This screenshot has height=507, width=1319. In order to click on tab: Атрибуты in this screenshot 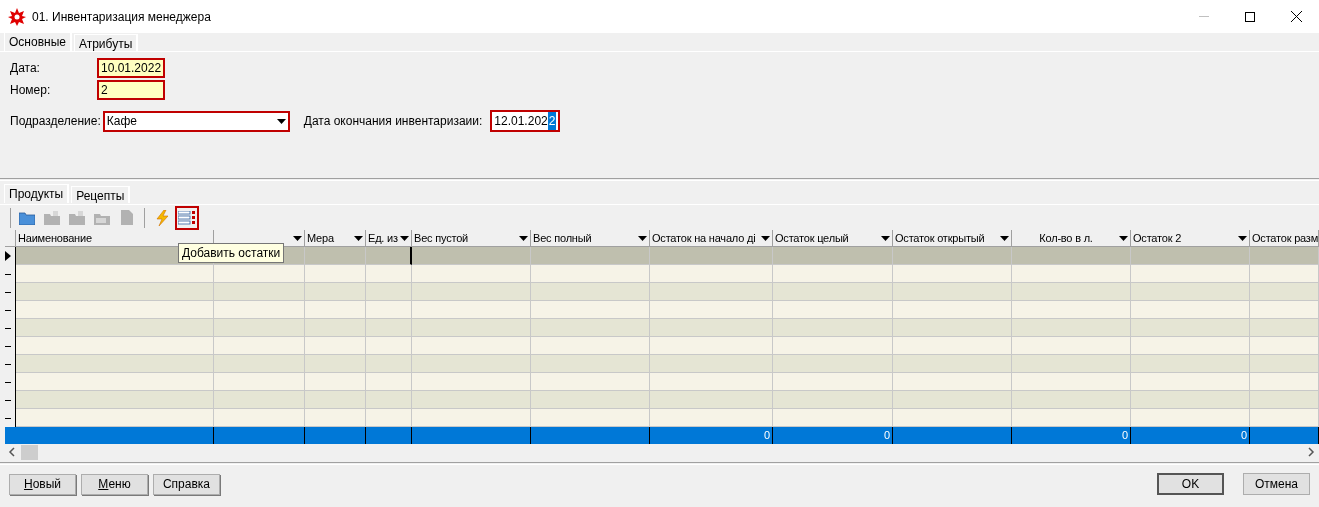, I will do `click(106, 42)`.